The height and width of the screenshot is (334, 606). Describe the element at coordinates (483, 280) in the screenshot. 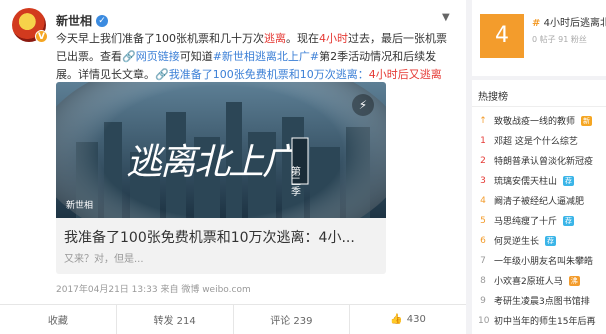

I see `hot-search-rank: 8` at that location.